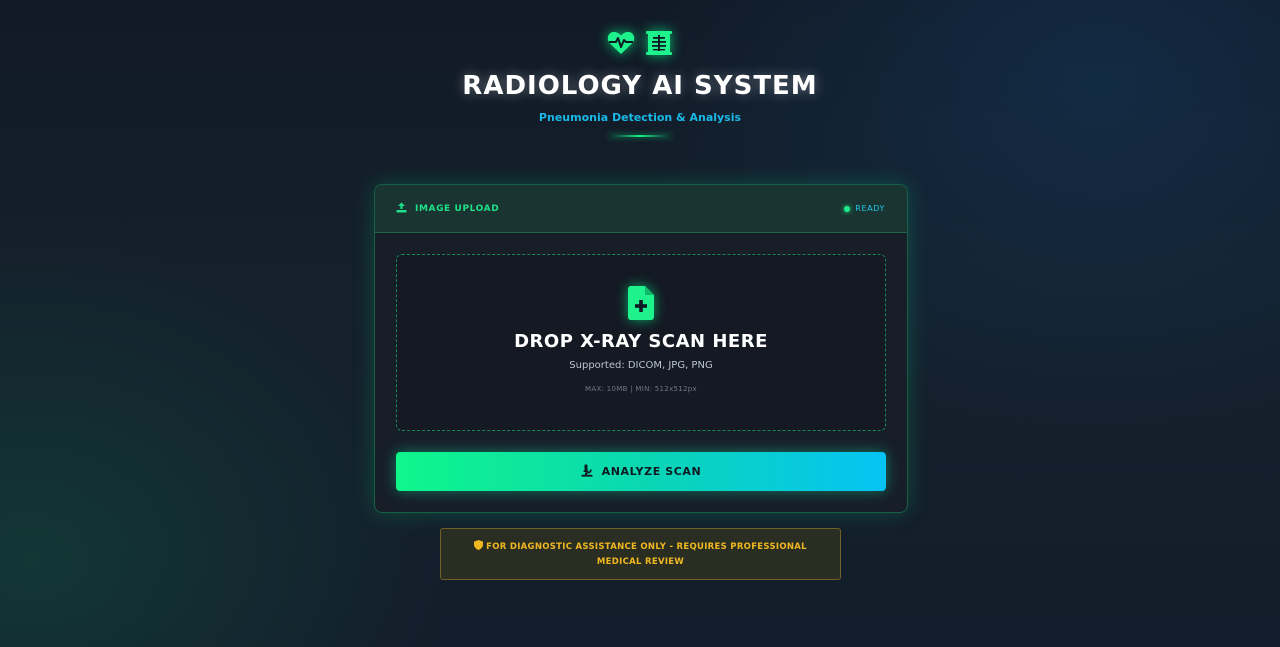 Image resolution: width=1280 pixels, height=647 pixels. What do you see at coordinates (401, 209) in the screenshot?
I see `upload-icon` at bounding box center [401, 209].